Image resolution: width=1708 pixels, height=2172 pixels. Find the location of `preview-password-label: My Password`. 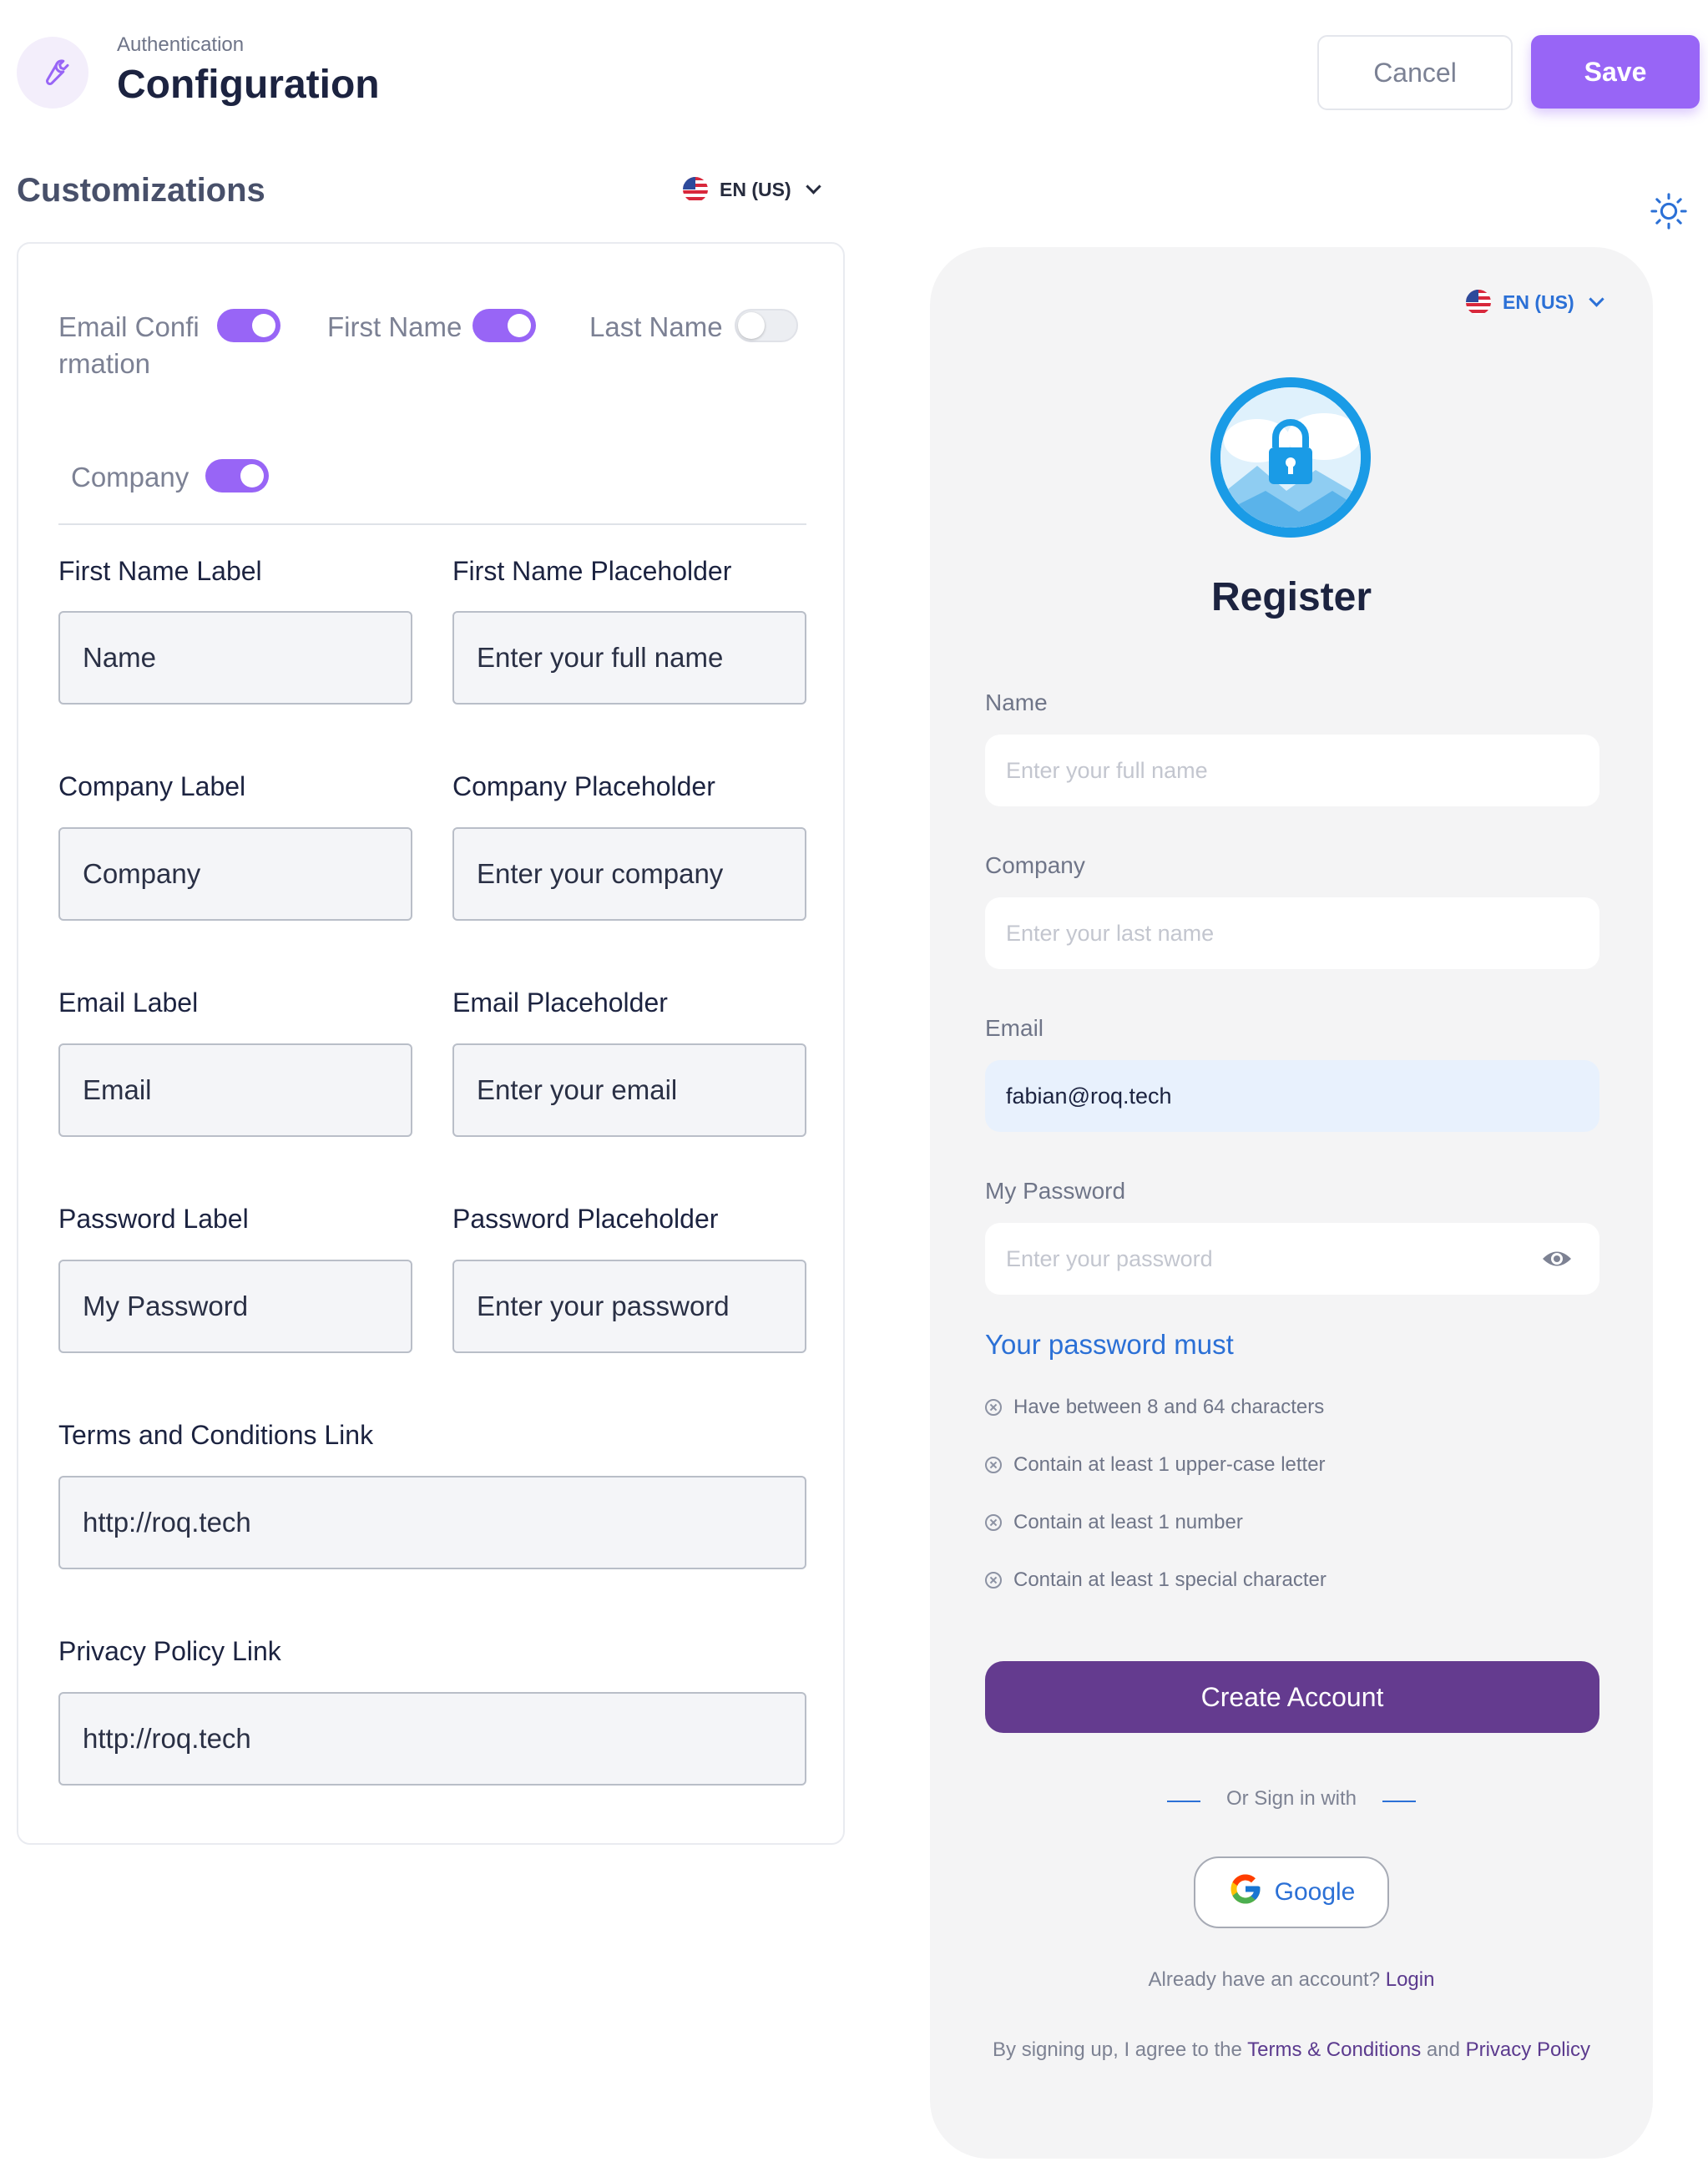

preview-password-label: My Password is located at coordinates (1055, 1191).